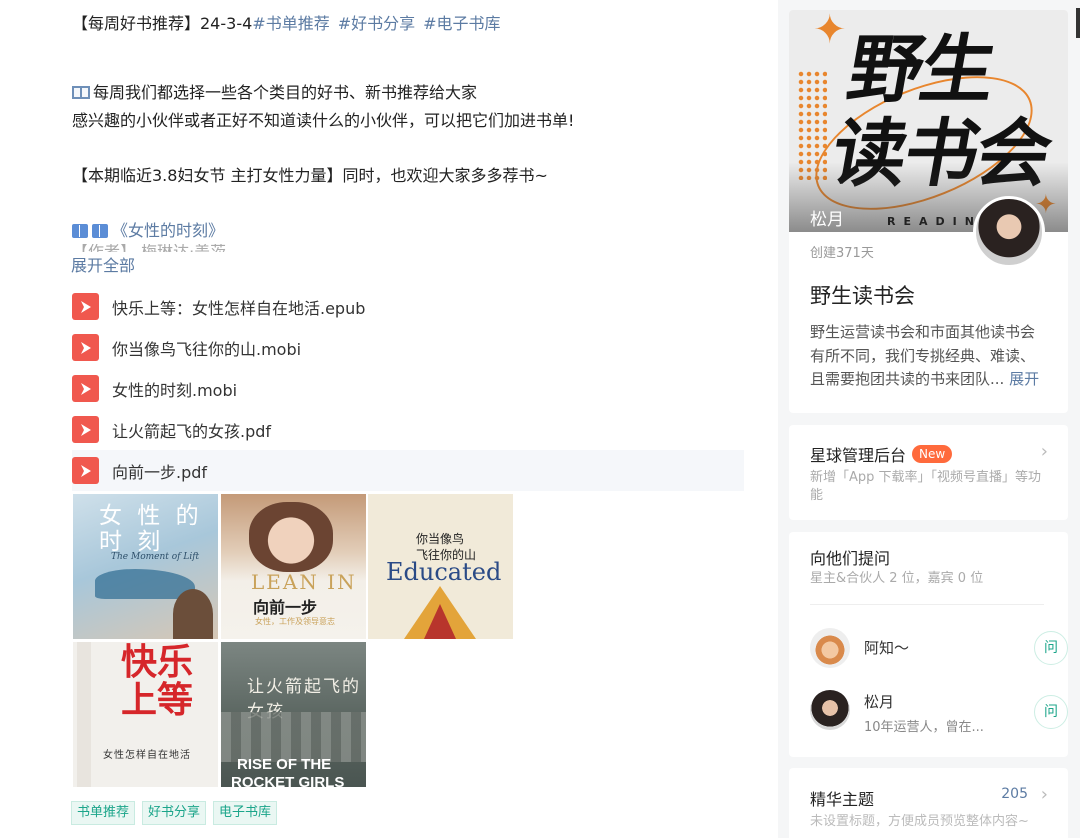 Image resolution: width=1080 pixels, height=838 pixels. Describe the element at coordinates (160, 472) in the screenshot. I see `file-name: 向前一步.pdf` at that location.